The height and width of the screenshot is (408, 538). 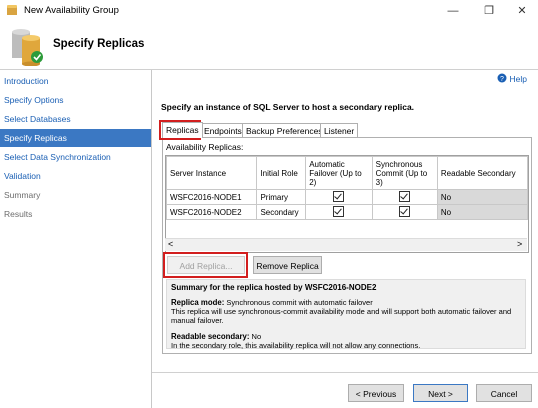 What do you see at coordinates (482, 173) in the screenshot?
I see `column-header: Readable Secondary` at bounding box center [482, 173].